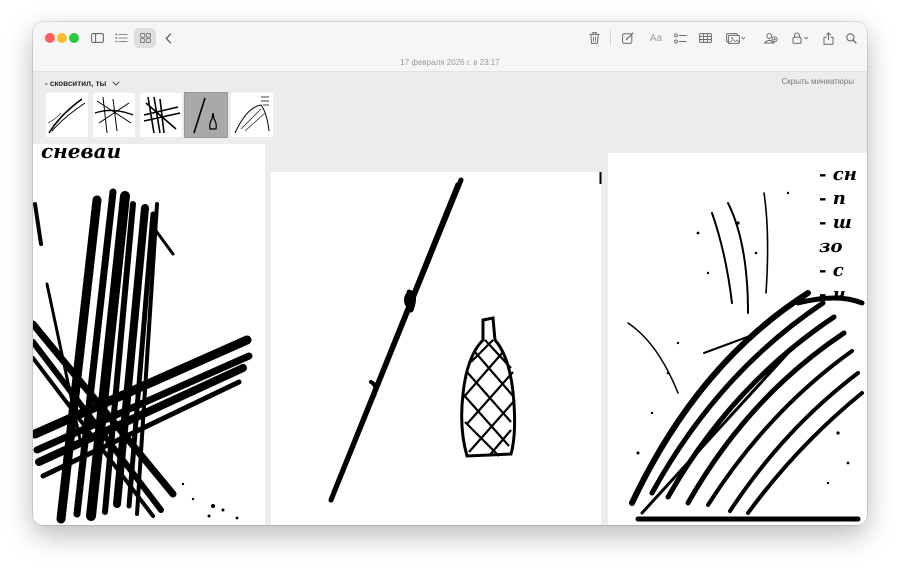 This screenshot has height=569, width=900. I want to click on format-button: Aa, so click(656, 38).